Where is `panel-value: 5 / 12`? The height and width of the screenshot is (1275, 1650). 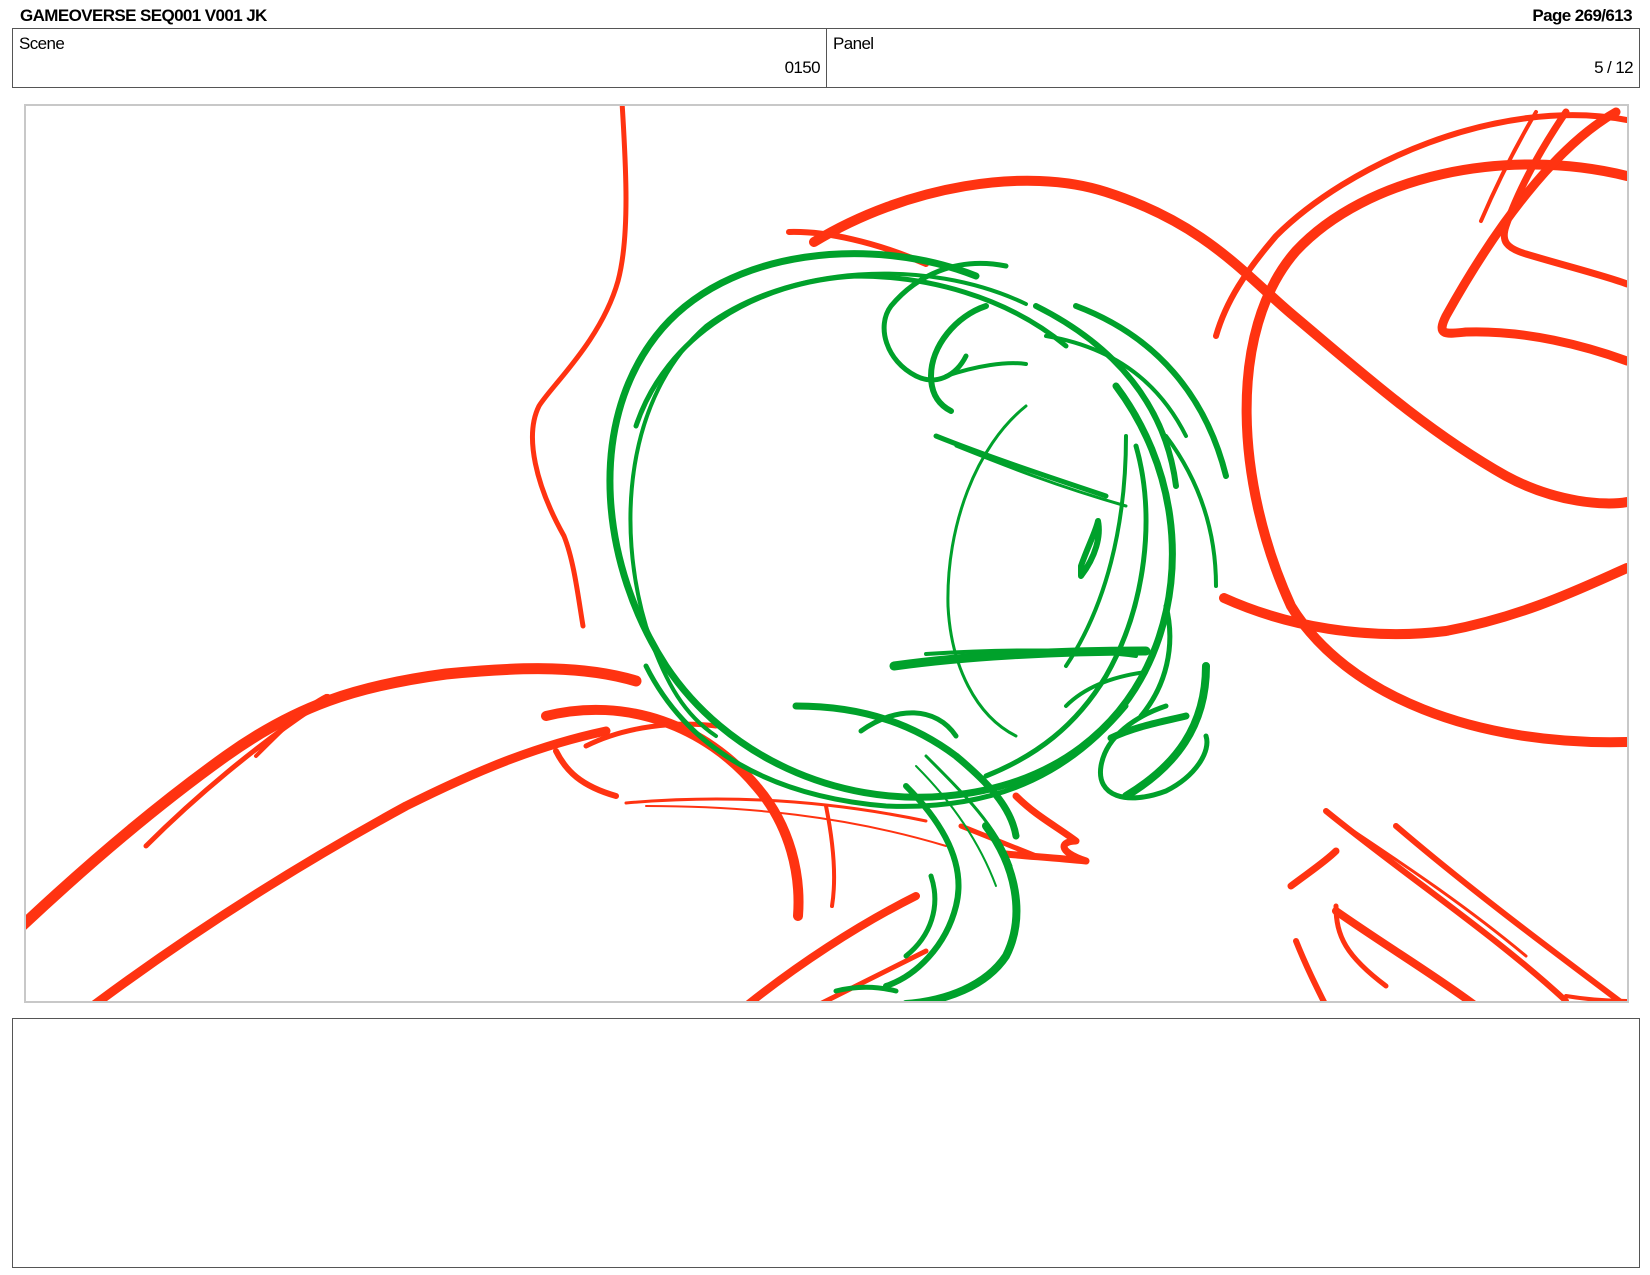 panel-value: 5 / 12 is located at coordinates (1614, 67).